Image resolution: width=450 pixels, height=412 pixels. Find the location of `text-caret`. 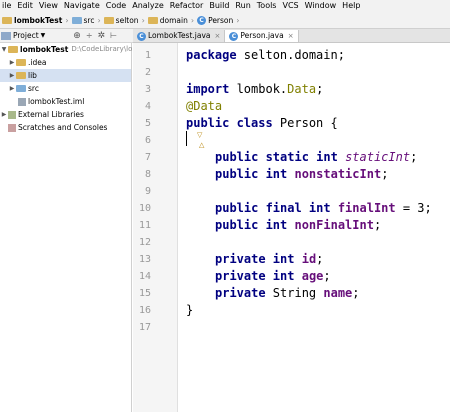

text-caret is located at coordinates (186, 138).